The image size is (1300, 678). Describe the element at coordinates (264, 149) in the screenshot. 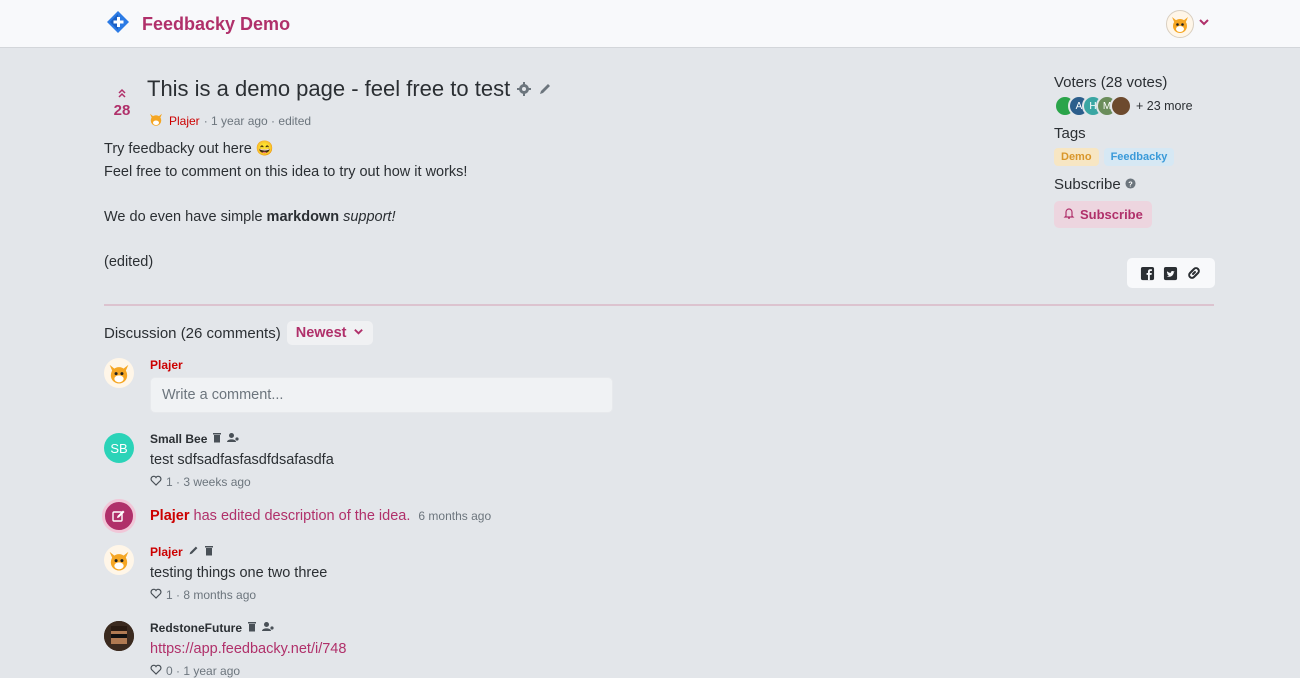

I see `emoji-smile: 😄` at that location.